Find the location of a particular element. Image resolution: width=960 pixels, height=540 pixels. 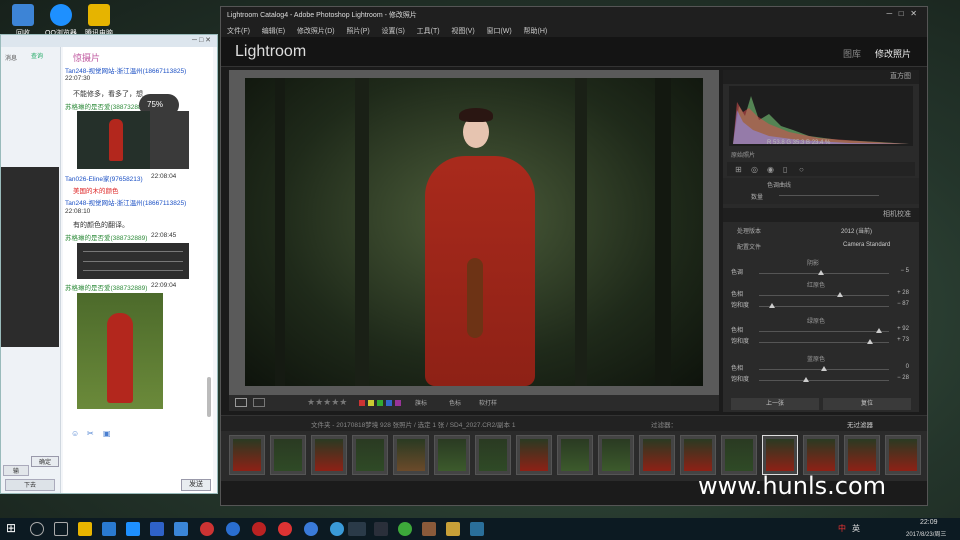

menu-develop: 修改照片(D) is located at coordinates (316, 31).